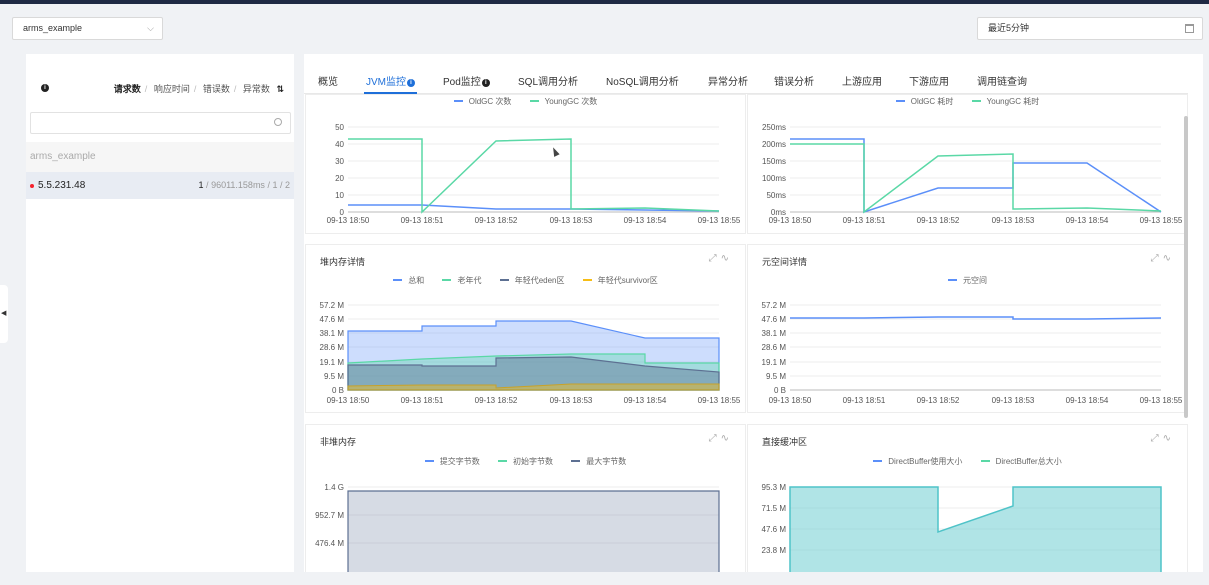  What do you see at coordinates (1002, 80) in the screenshot?
I see `tab-trace: 调用链查询` at bounding box center [1002, 80].